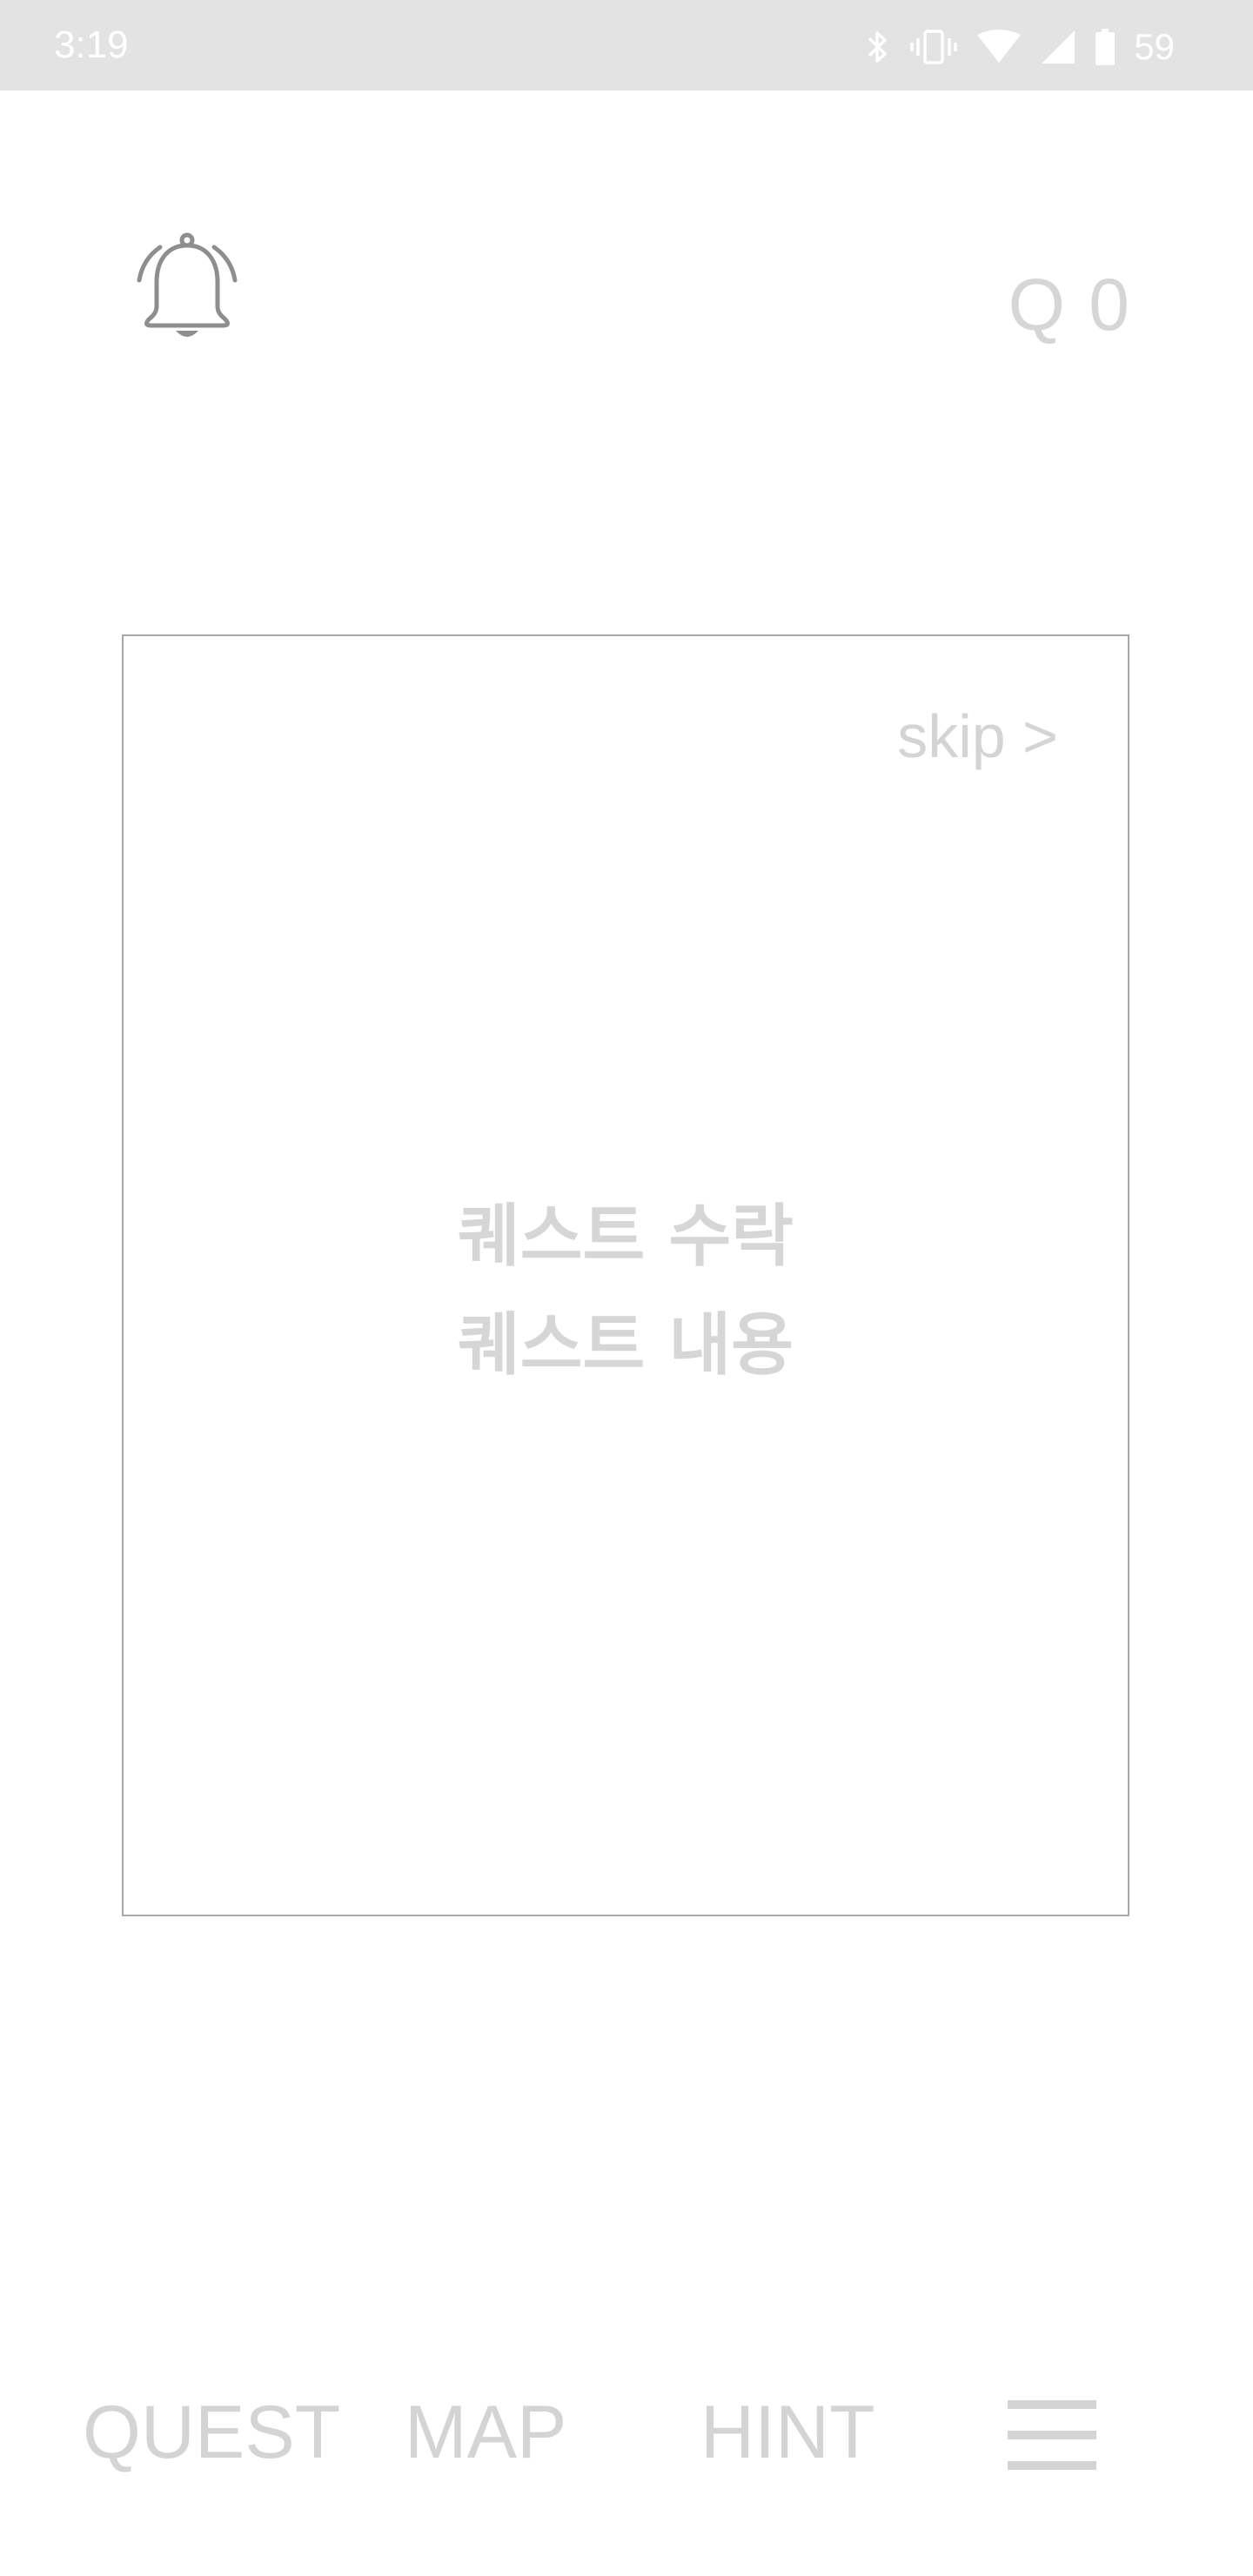  I want to click on bell-icon, so click(187, 289).